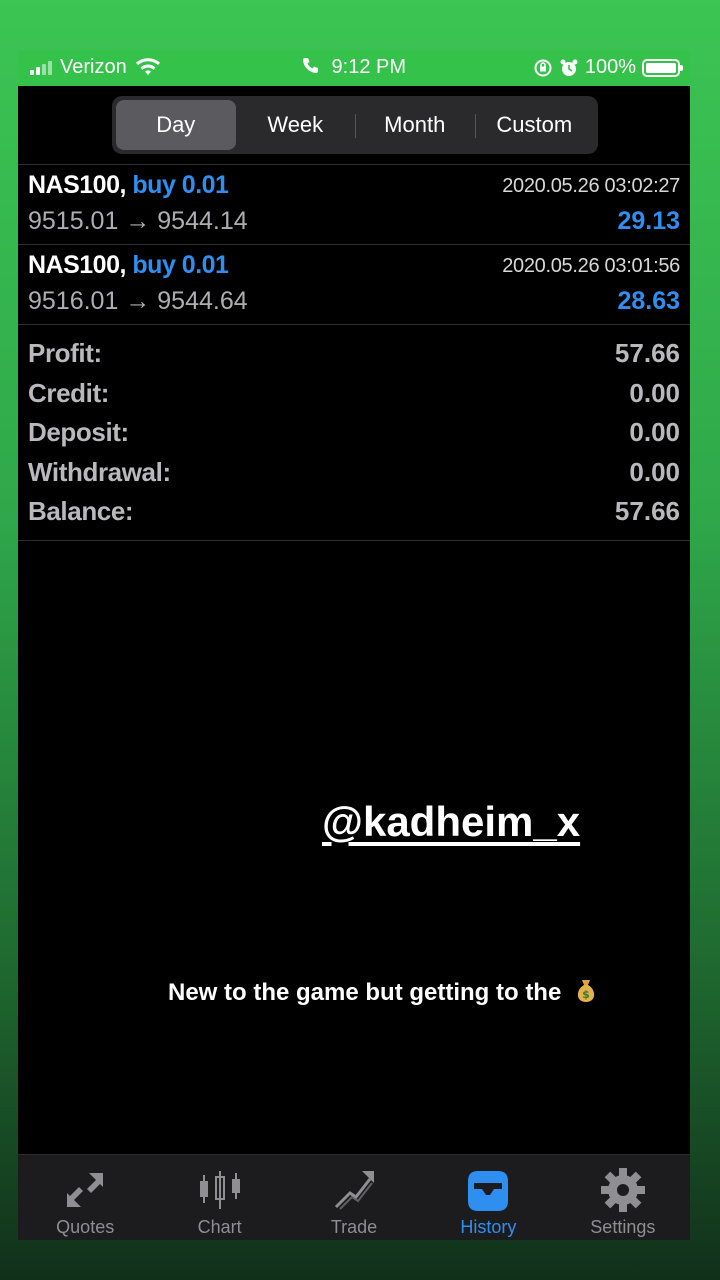 The image size is (720, 1280). I want to click on trade-datetime: 2020.05.26 03:02:27, so click(591, 186).